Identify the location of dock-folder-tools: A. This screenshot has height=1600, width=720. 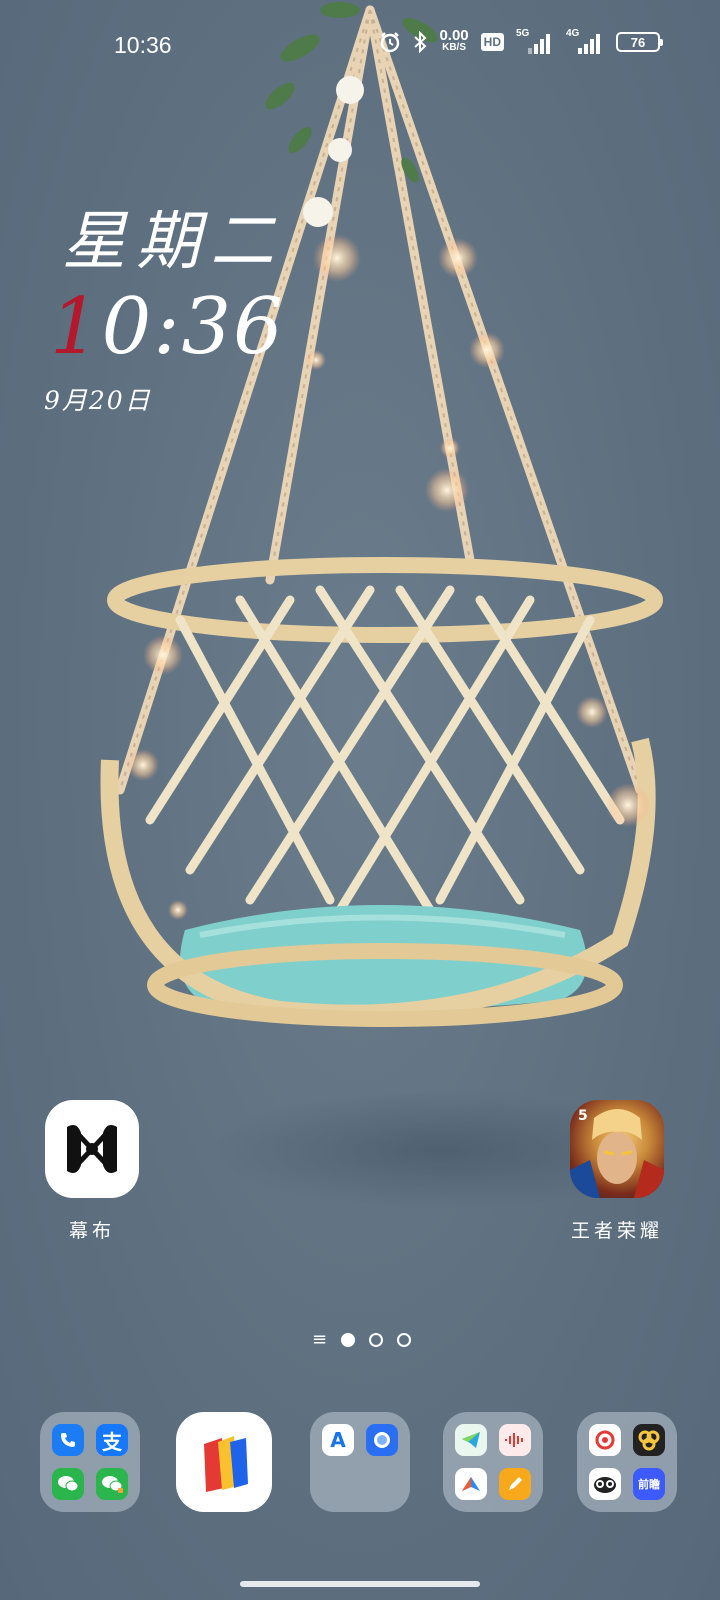
(360, 1462).